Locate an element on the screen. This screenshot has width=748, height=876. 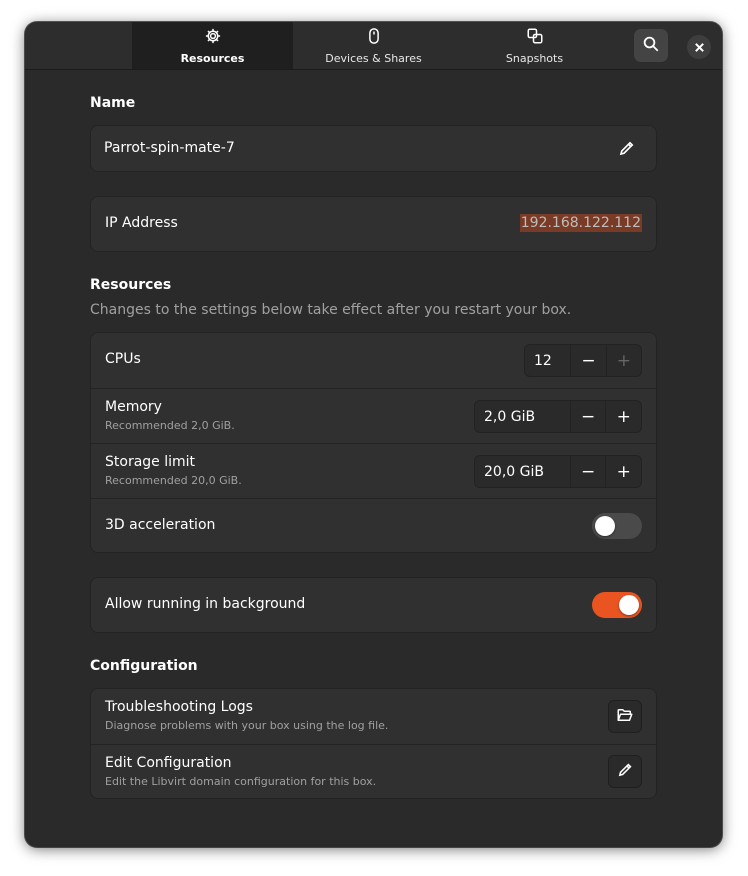
tab-label: Devices & Shares is located at coordinates (373, 58).